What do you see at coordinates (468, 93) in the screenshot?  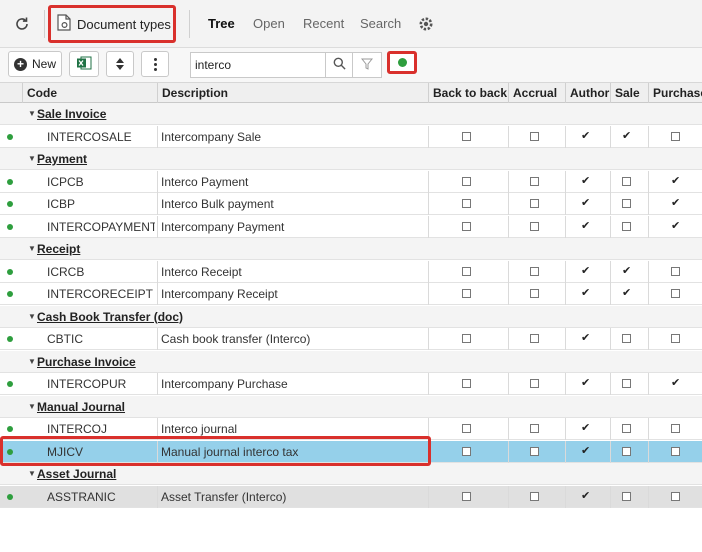 I see `column-header-back-to-back: Back to back` at bounding box center [468, 93].